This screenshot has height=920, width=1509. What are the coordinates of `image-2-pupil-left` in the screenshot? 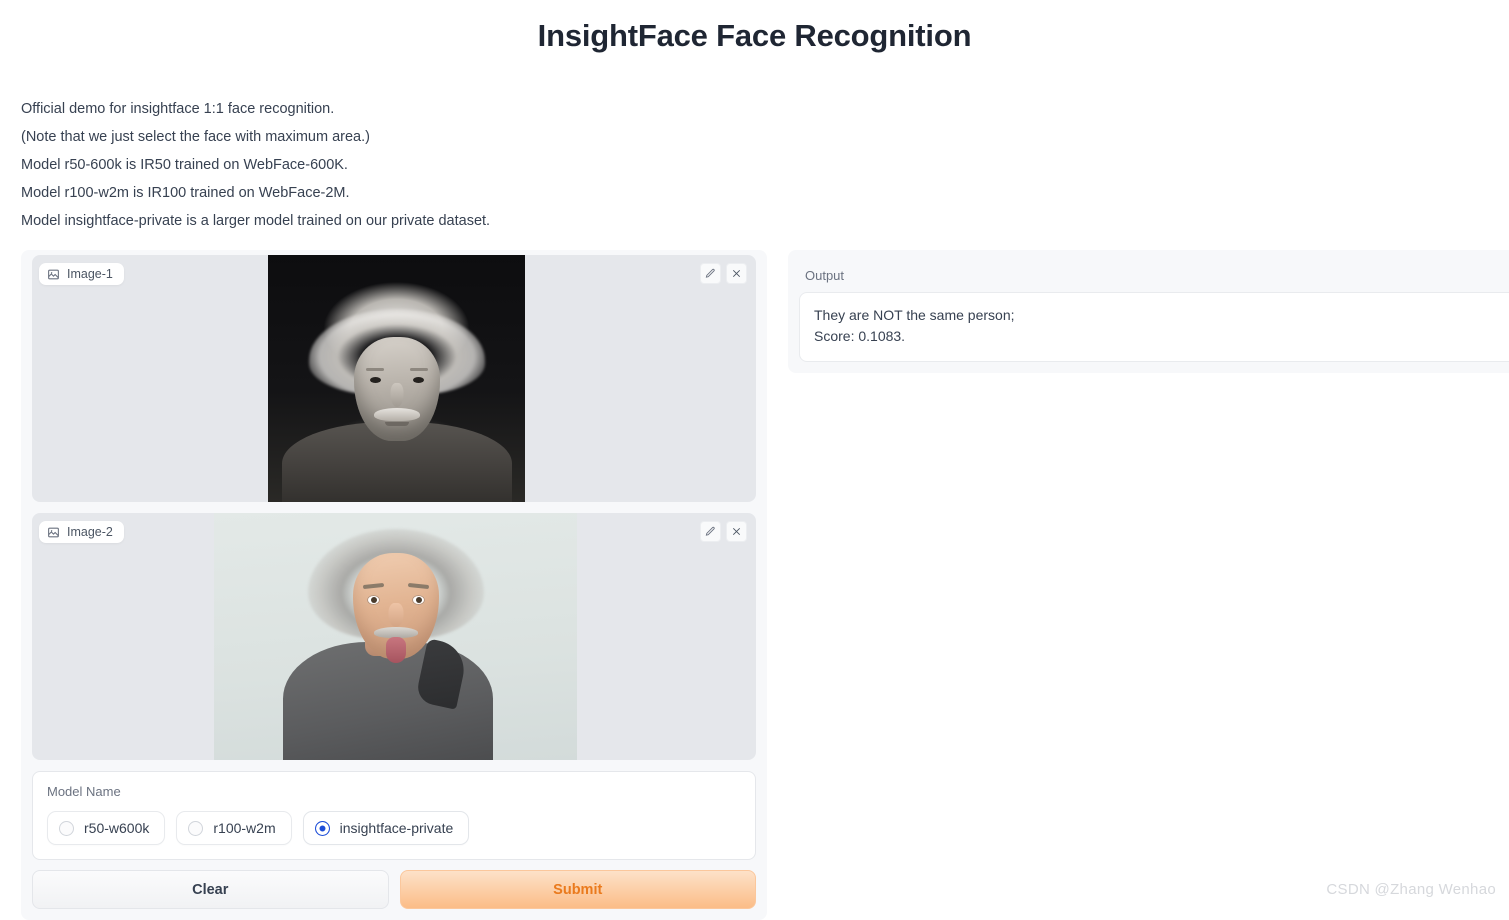 It's located at (373, 600).